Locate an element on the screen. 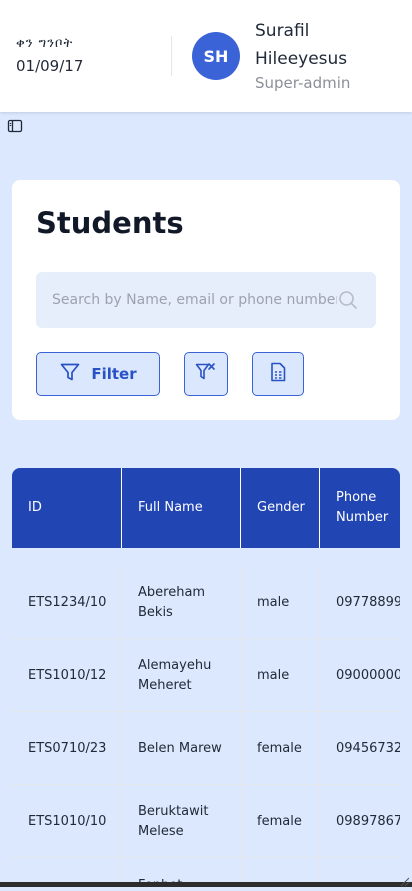 The height and width of the screenshot is (891, 412). full-name-text: Alemayehu Meheret is located at coordinates (175, 675).